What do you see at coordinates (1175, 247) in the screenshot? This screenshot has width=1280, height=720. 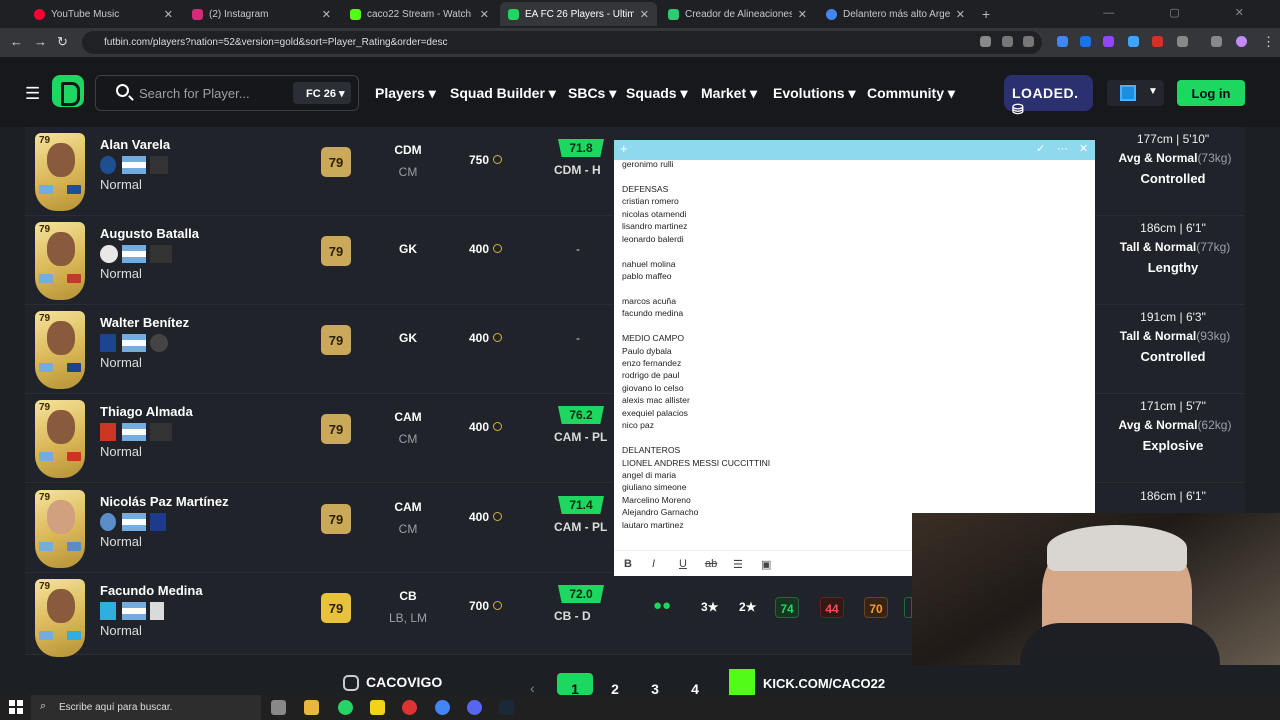 I see `body-type: Tall & Normal(77kg)` at bounding box center [1175, 247].